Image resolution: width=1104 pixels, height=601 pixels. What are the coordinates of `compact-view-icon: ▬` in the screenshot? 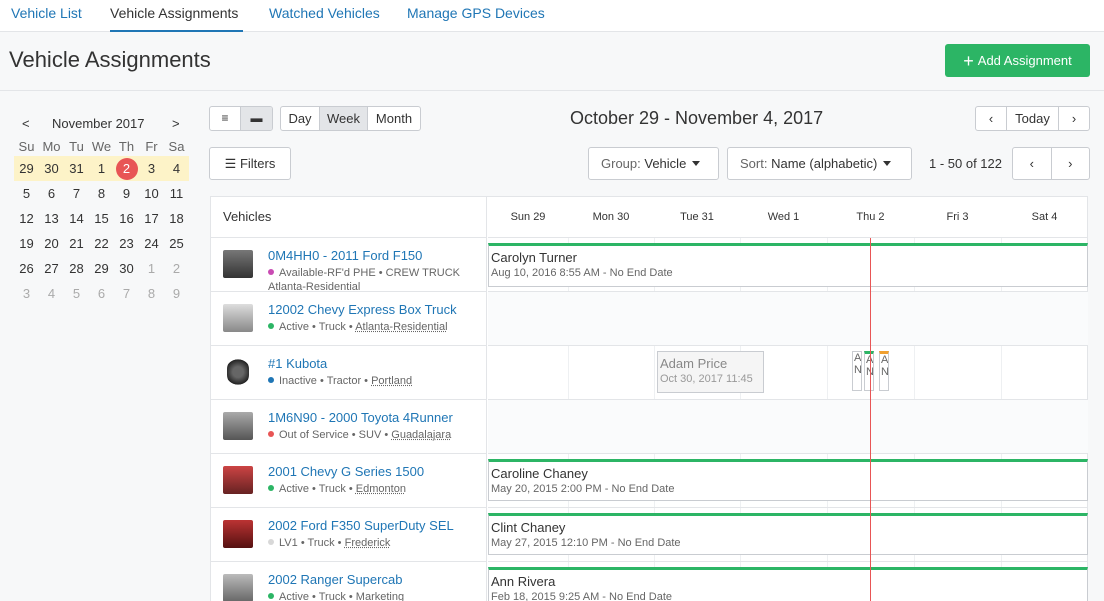 It's located at (256, 118).